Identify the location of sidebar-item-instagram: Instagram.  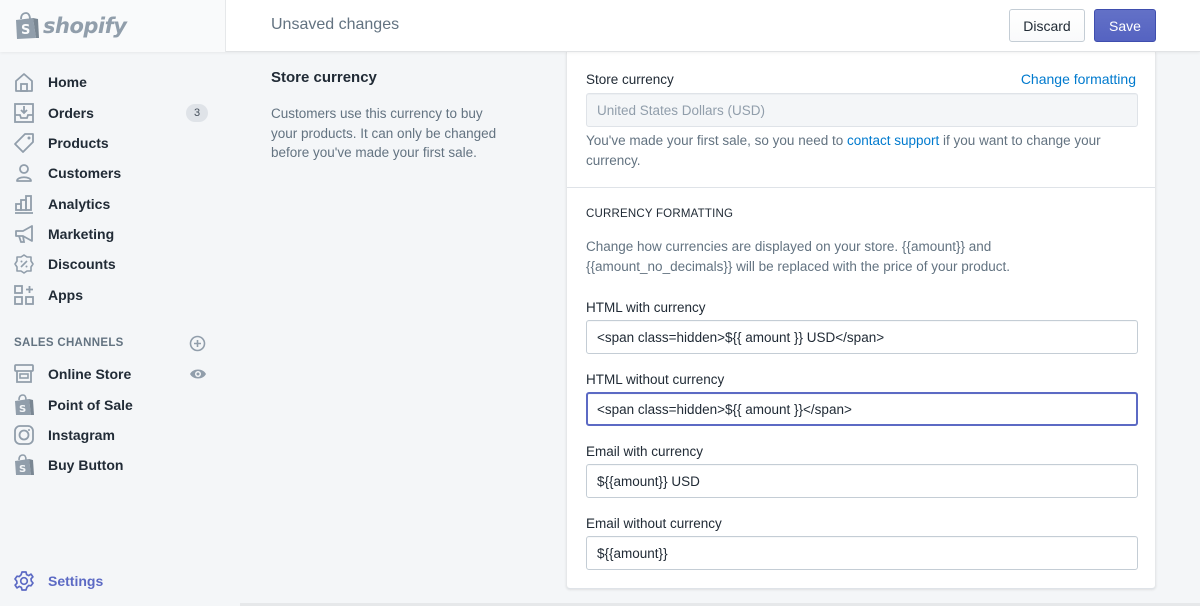
(120, 435).